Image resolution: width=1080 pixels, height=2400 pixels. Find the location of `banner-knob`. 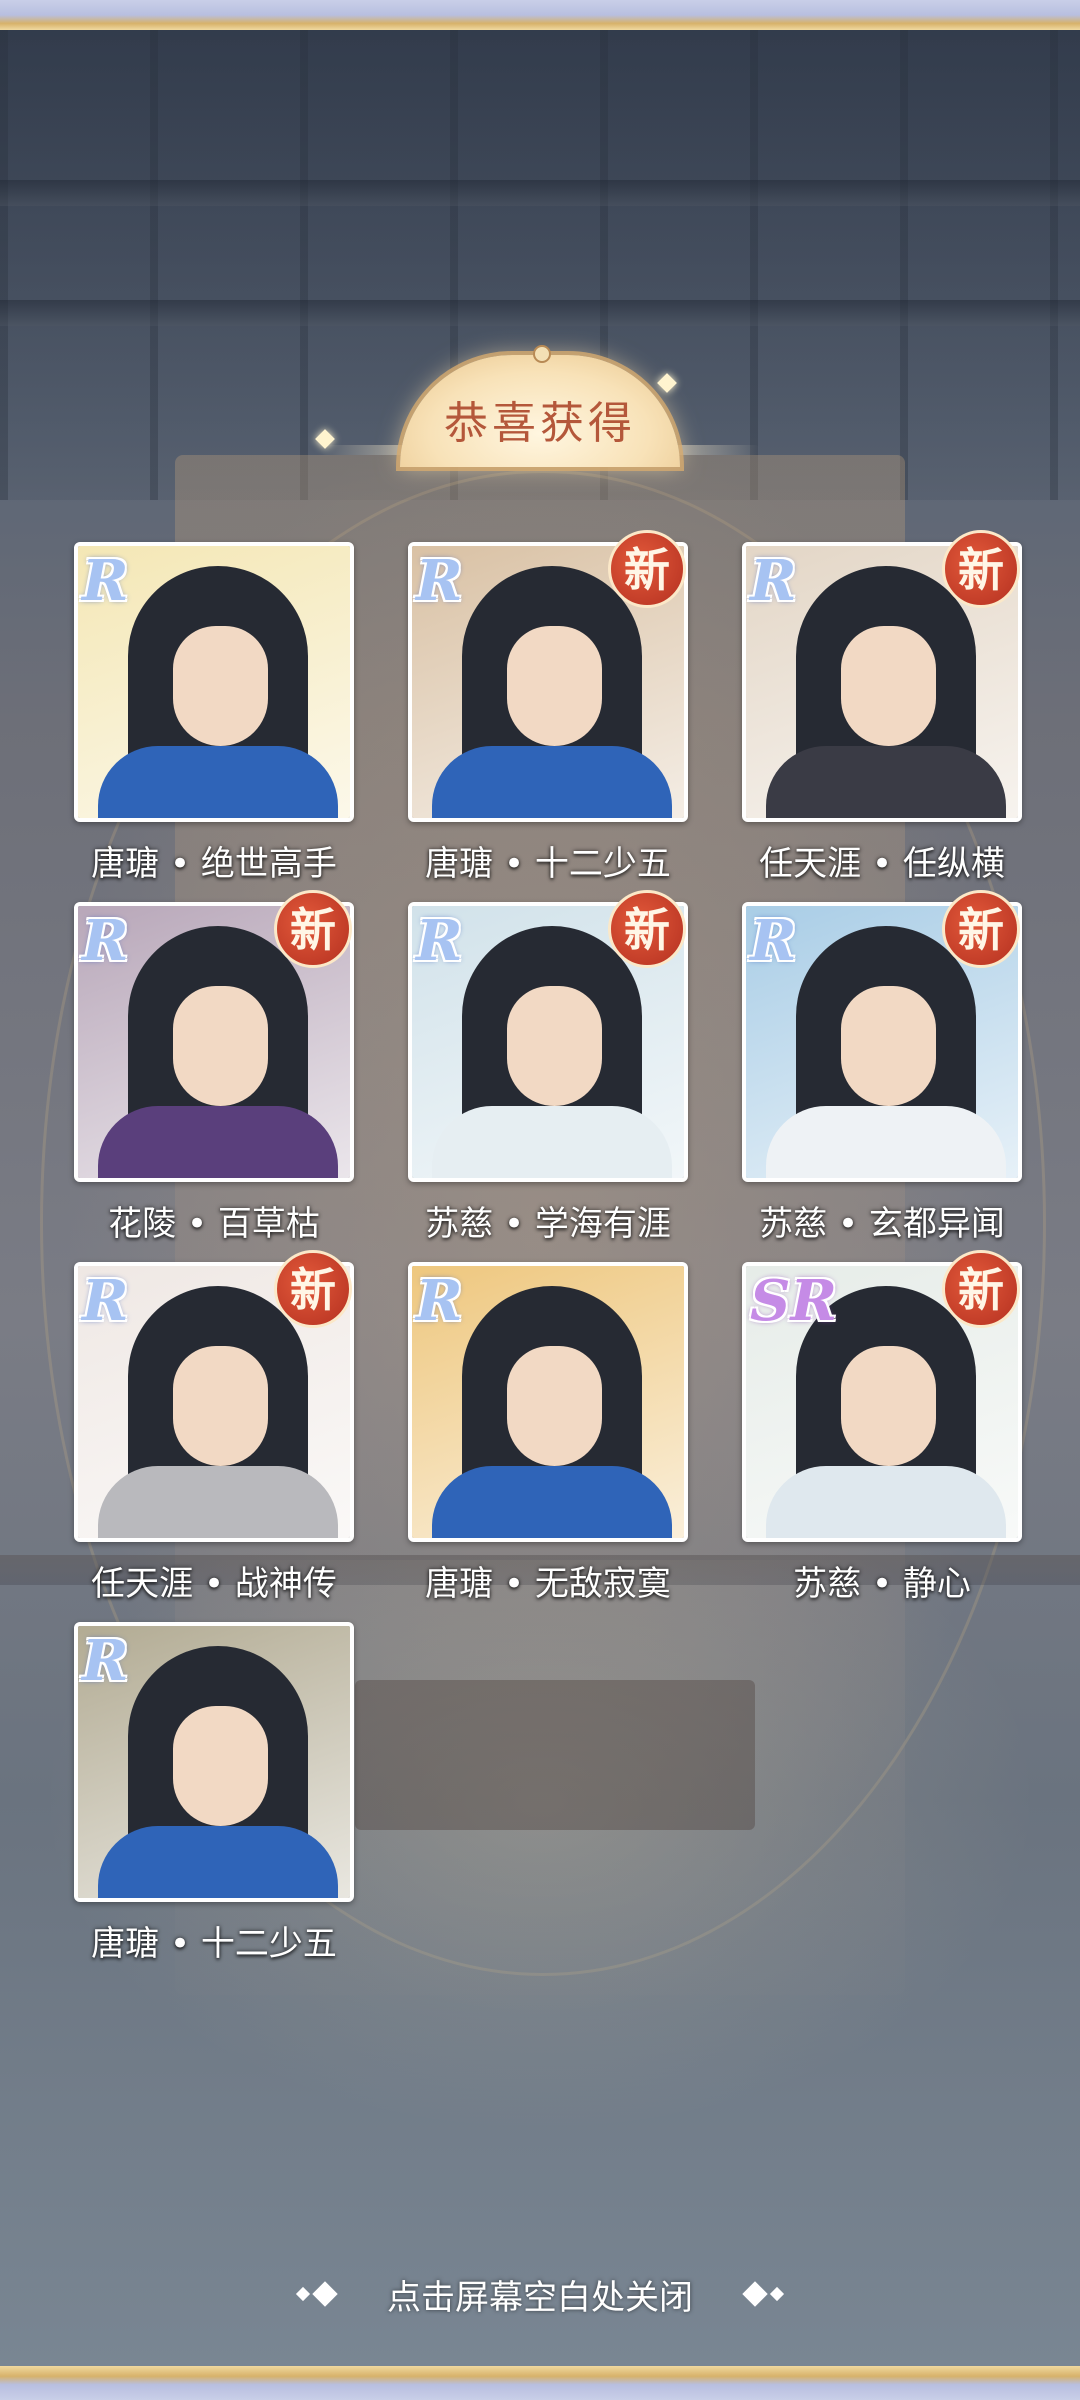

banner-knob is located at coordinates (542, 354).